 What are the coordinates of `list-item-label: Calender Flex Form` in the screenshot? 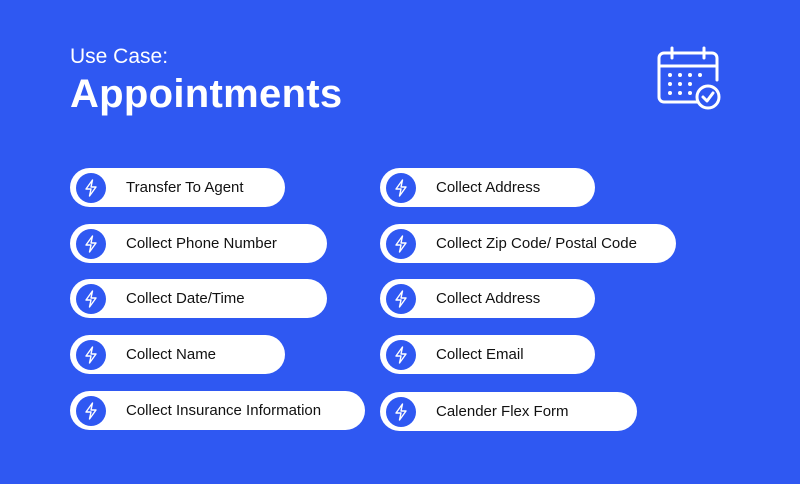 It's located at (502, 411).